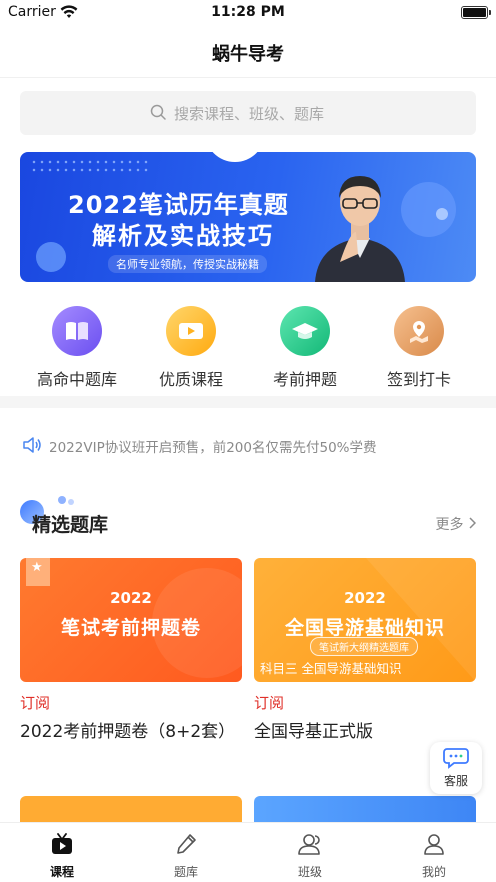  I want to click on card-cover-image: 2022 笔试考前押题卷, so click(131, 620).